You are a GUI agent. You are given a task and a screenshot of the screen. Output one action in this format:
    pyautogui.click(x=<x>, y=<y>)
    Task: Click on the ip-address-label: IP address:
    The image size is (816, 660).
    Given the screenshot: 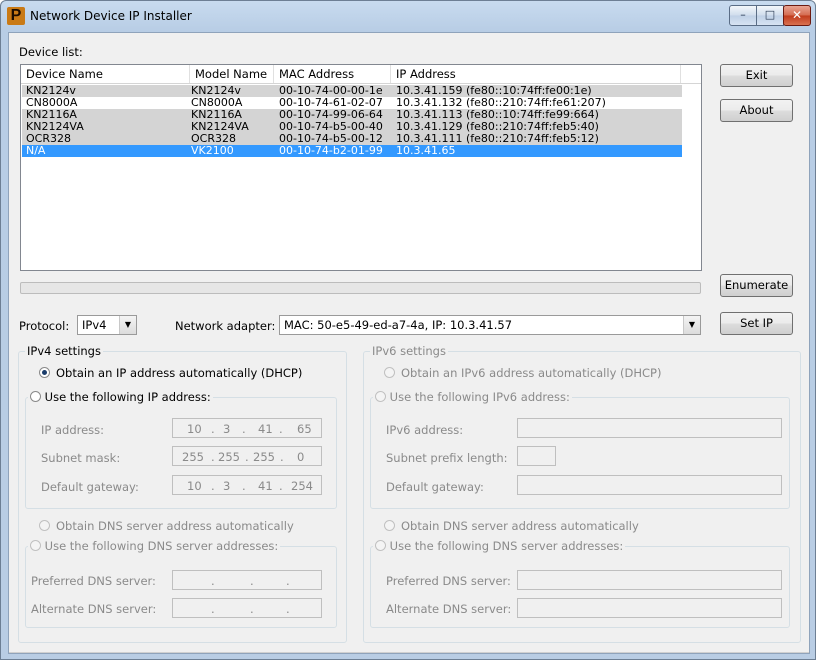 What is the action you would take?
    pyautogui.click(x=73, y=430)
    